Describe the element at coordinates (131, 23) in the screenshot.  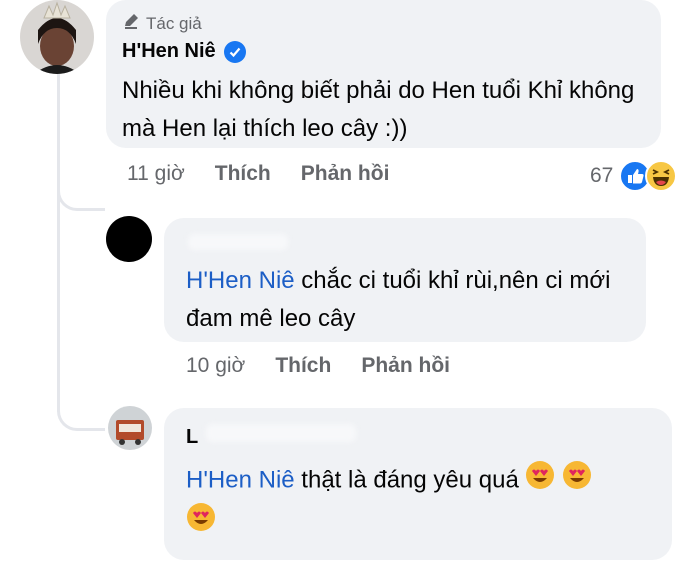
I see `author-pen-icon` at that location.